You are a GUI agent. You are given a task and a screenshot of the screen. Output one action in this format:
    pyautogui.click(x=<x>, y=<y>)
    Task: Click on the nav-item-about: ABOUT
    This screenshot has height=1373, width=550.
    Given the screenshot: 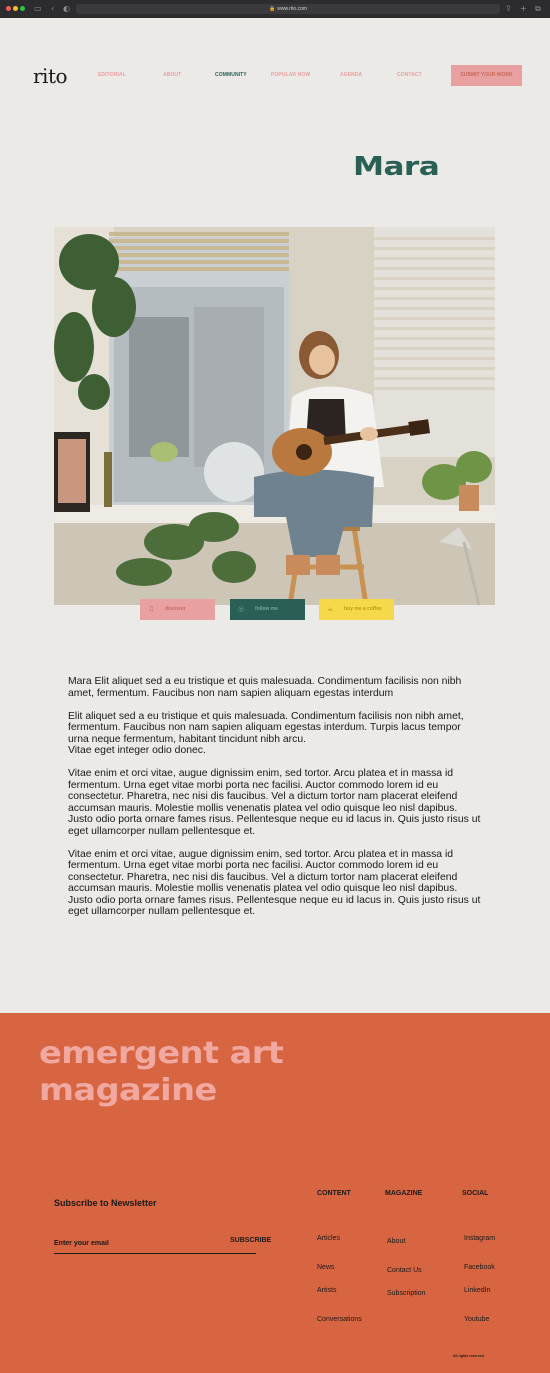 What is the action you would take?
    pyautogui.click(x=172, y=75)
    